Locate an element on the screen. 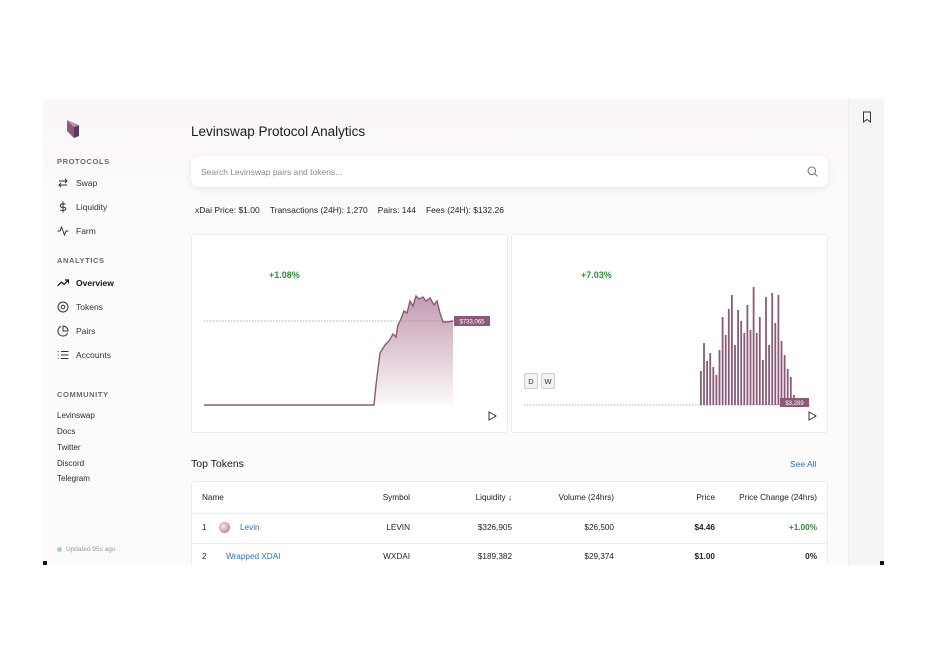 The image size is (926, 664). volume-chart-card: $3,289 +7.03% D W is located at coordinates (669, 333).